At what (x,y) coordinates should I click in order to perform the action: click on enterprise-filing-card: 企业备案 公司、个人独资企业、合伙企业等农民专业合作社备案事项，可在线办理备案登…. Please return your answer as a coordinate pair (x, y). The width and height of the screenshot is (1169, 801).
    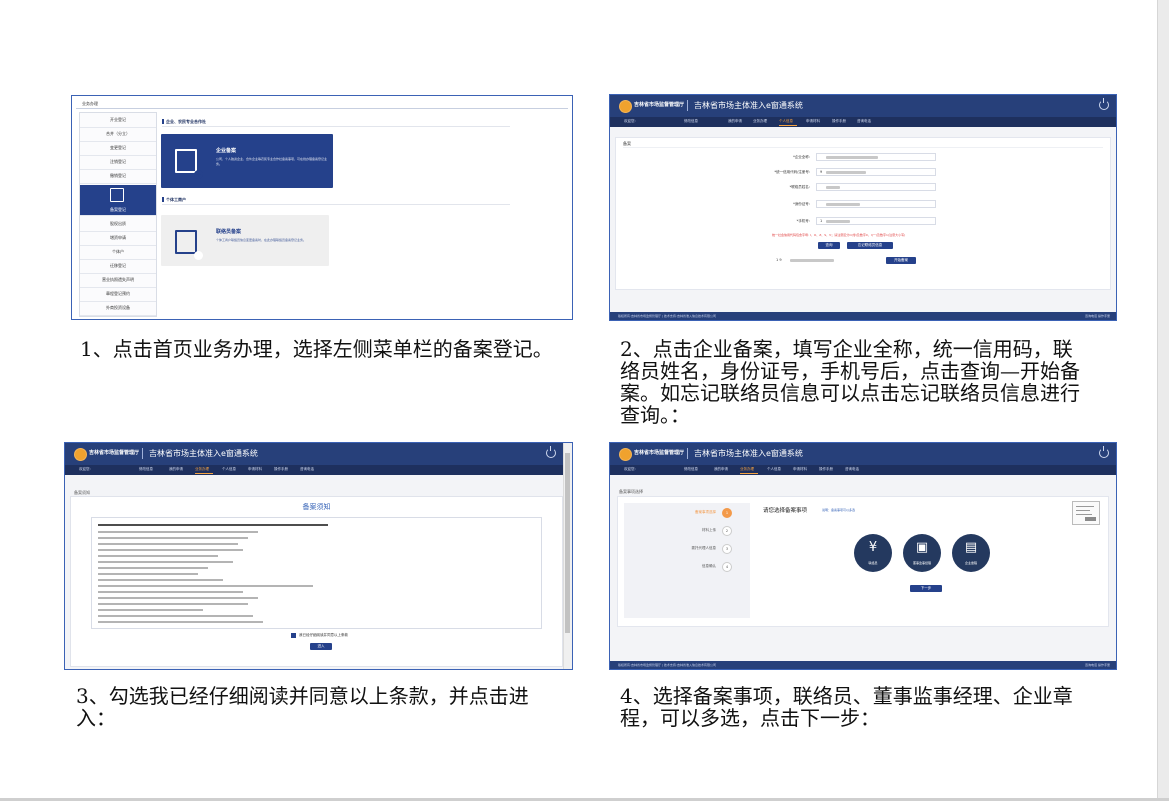
    Looking at the image, I should click on (247, 161).